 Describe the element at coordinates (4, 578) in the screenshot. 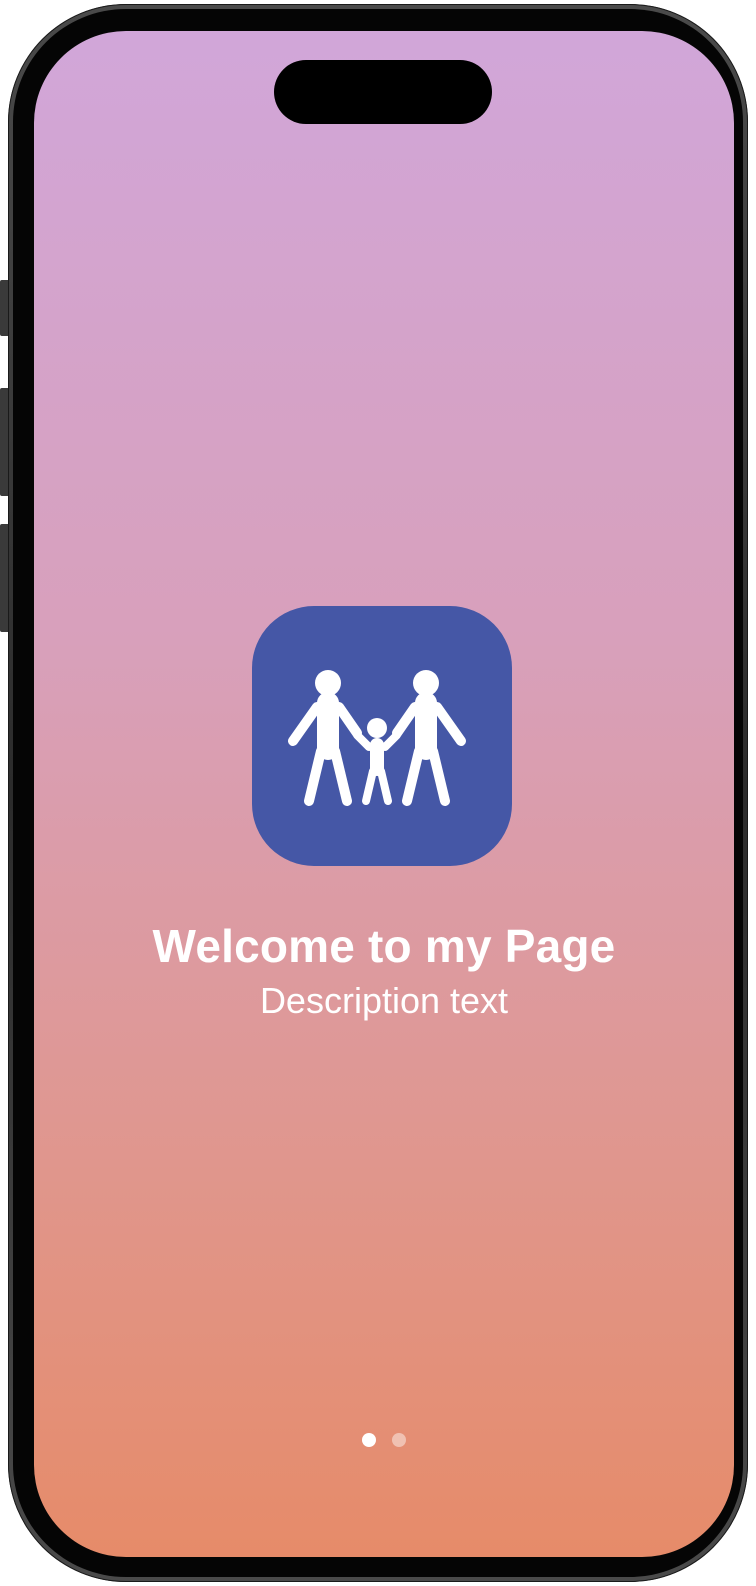

I see `volume-down-button` at that location.